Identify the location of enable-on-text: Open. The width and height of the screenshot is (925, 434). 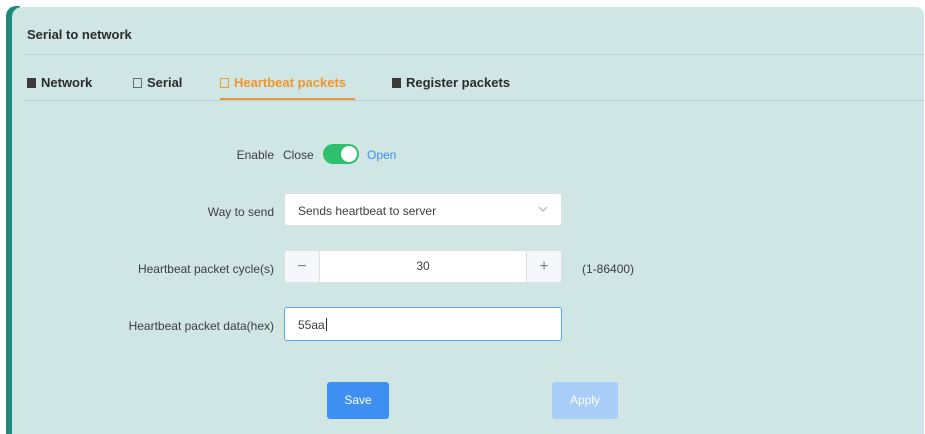
(382, 155).